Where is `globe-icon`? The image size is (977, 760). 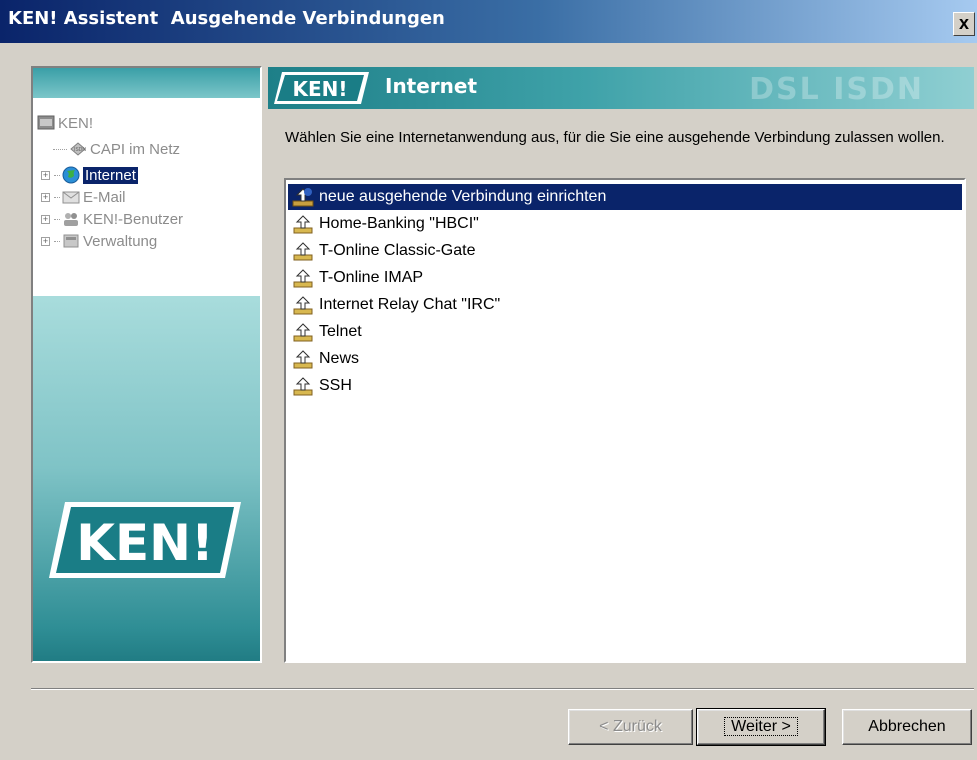 globe-icon is located at coordinates (71, 175).